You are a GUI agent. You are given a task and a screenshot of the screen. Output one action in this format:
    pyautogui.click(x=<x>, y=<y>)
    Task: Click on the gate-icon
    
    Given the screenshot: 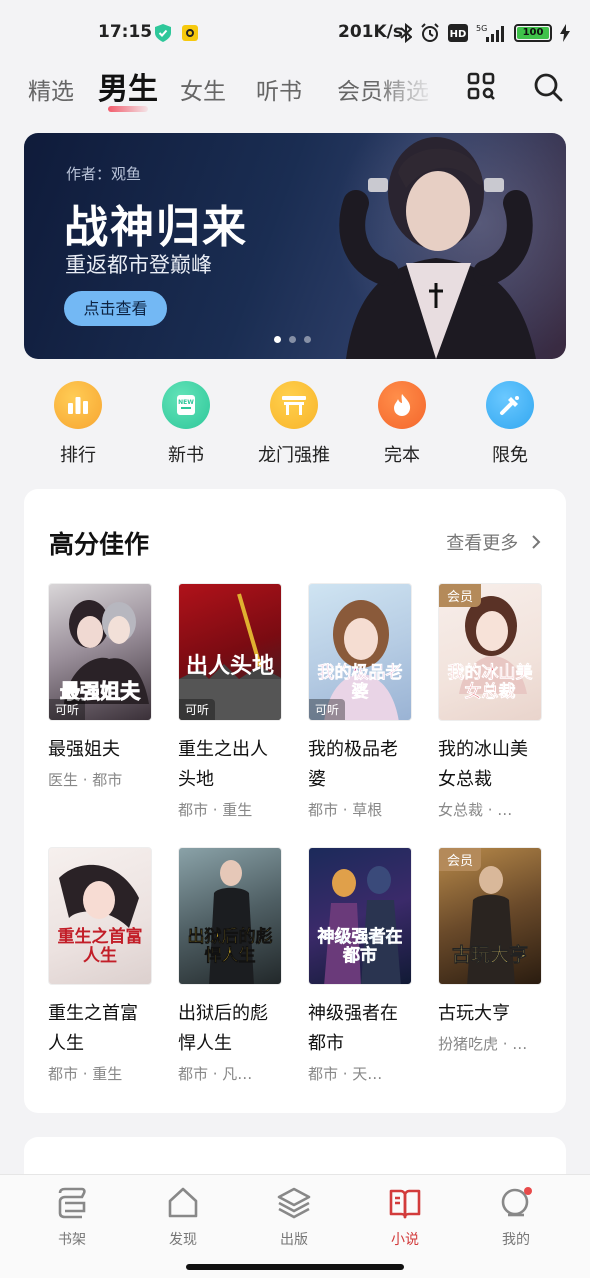 What is the action you would take?
    pyautogui.click(x=294, y=405)
    